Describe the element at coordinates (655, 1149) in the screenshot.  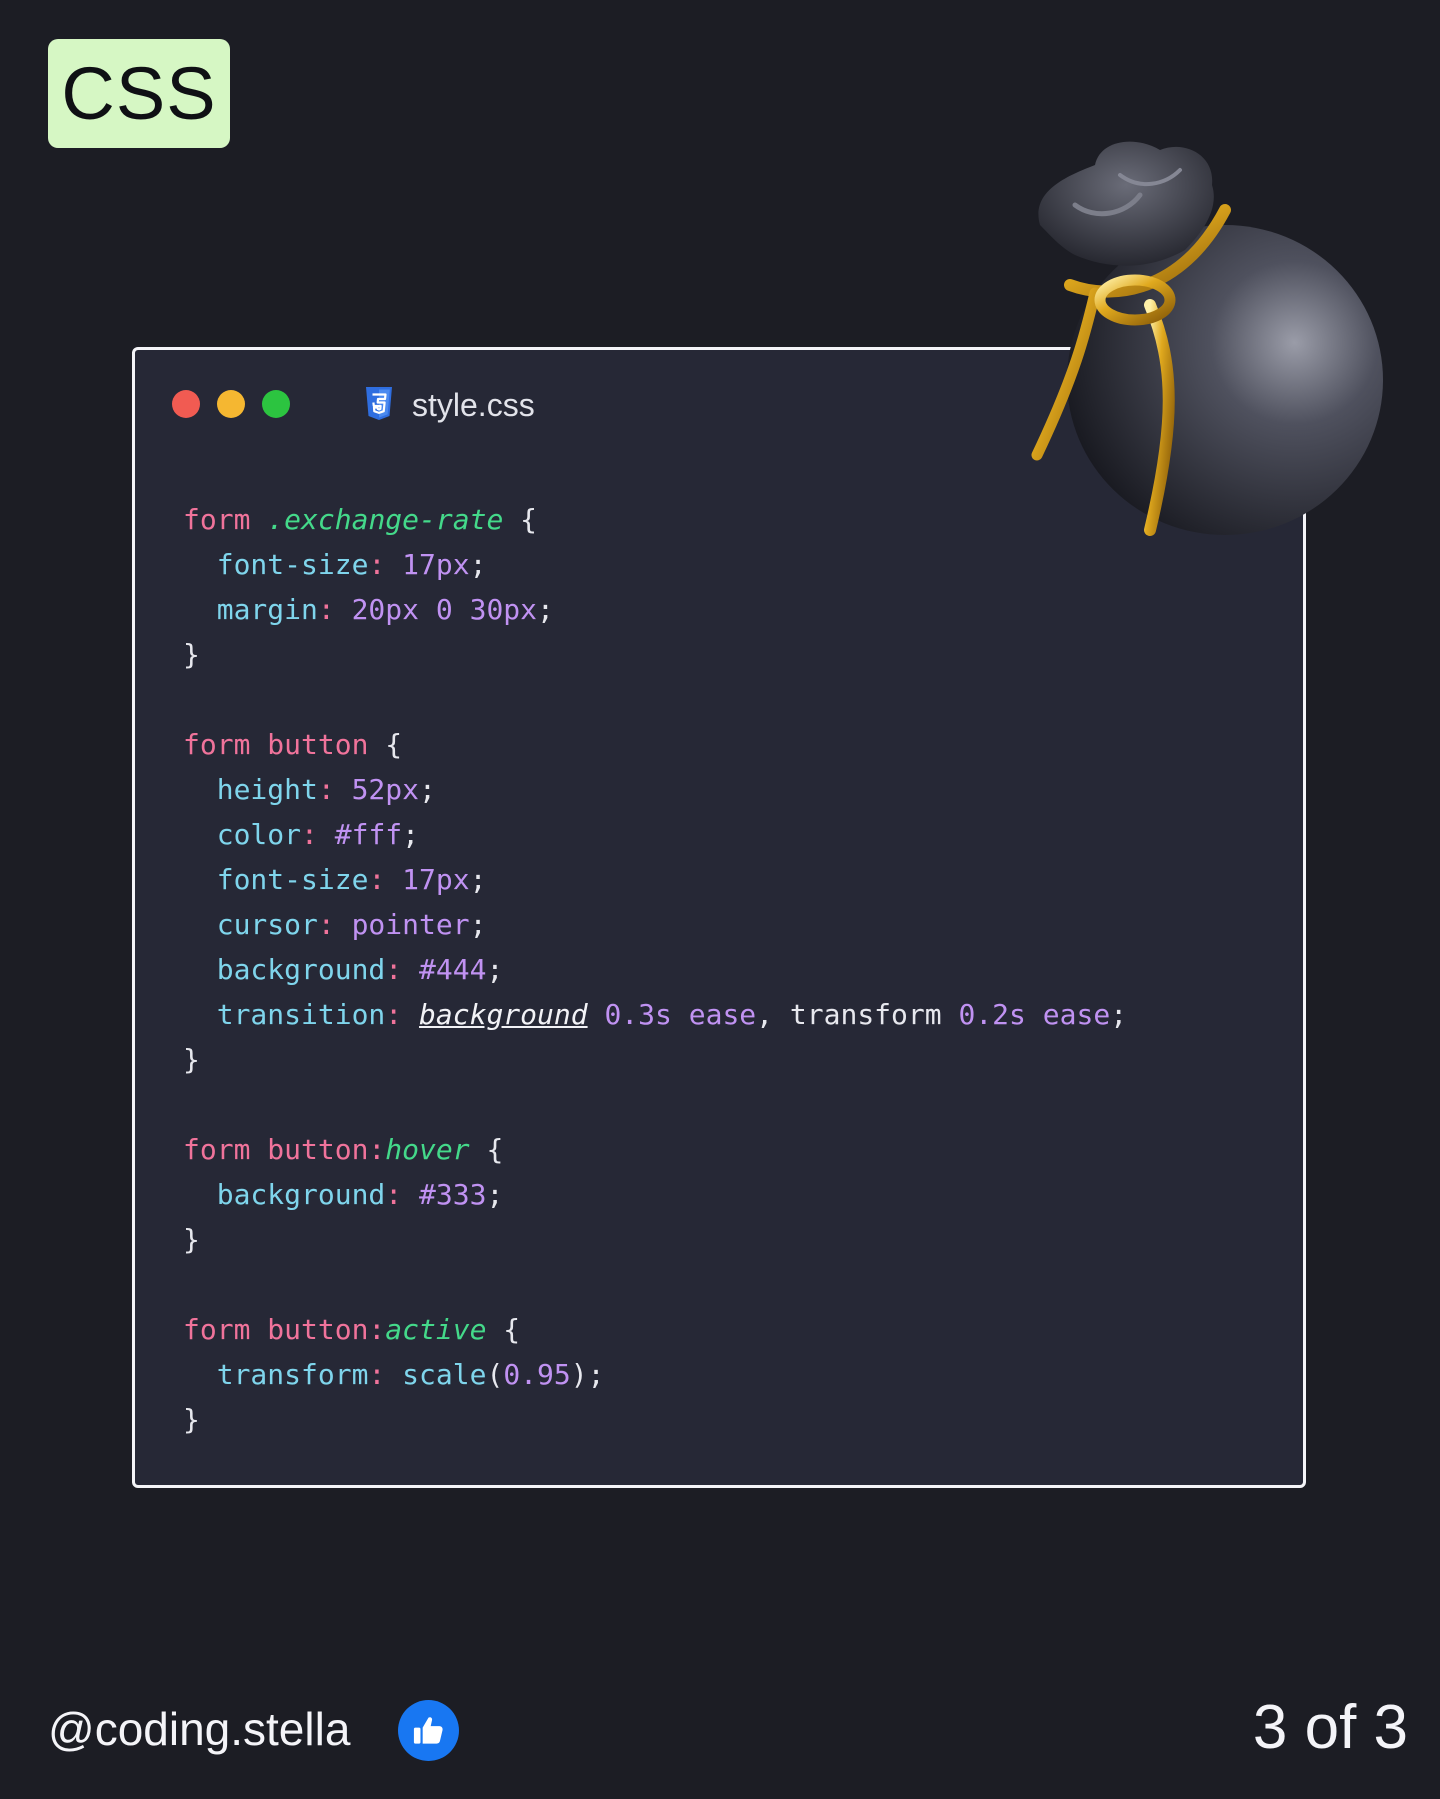
I see `code-line: form button:hover {` at that location.